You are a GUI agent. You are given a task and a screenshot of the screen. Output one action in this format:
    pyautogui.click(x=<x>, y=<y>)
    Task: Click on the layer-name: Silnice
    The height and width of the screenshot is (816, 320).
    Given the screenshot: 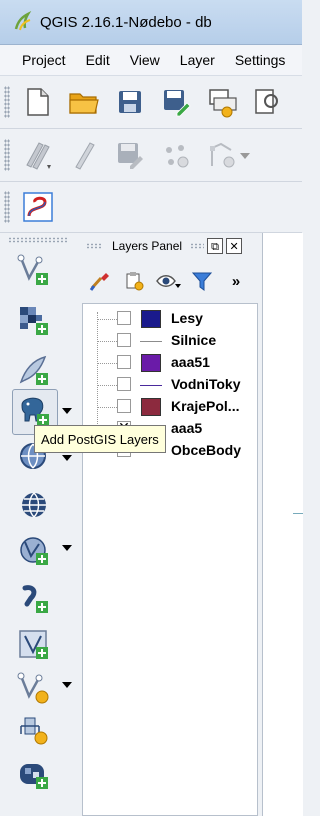 What is the action you would take?
    pyautogui.click(x=193, y=340)
    